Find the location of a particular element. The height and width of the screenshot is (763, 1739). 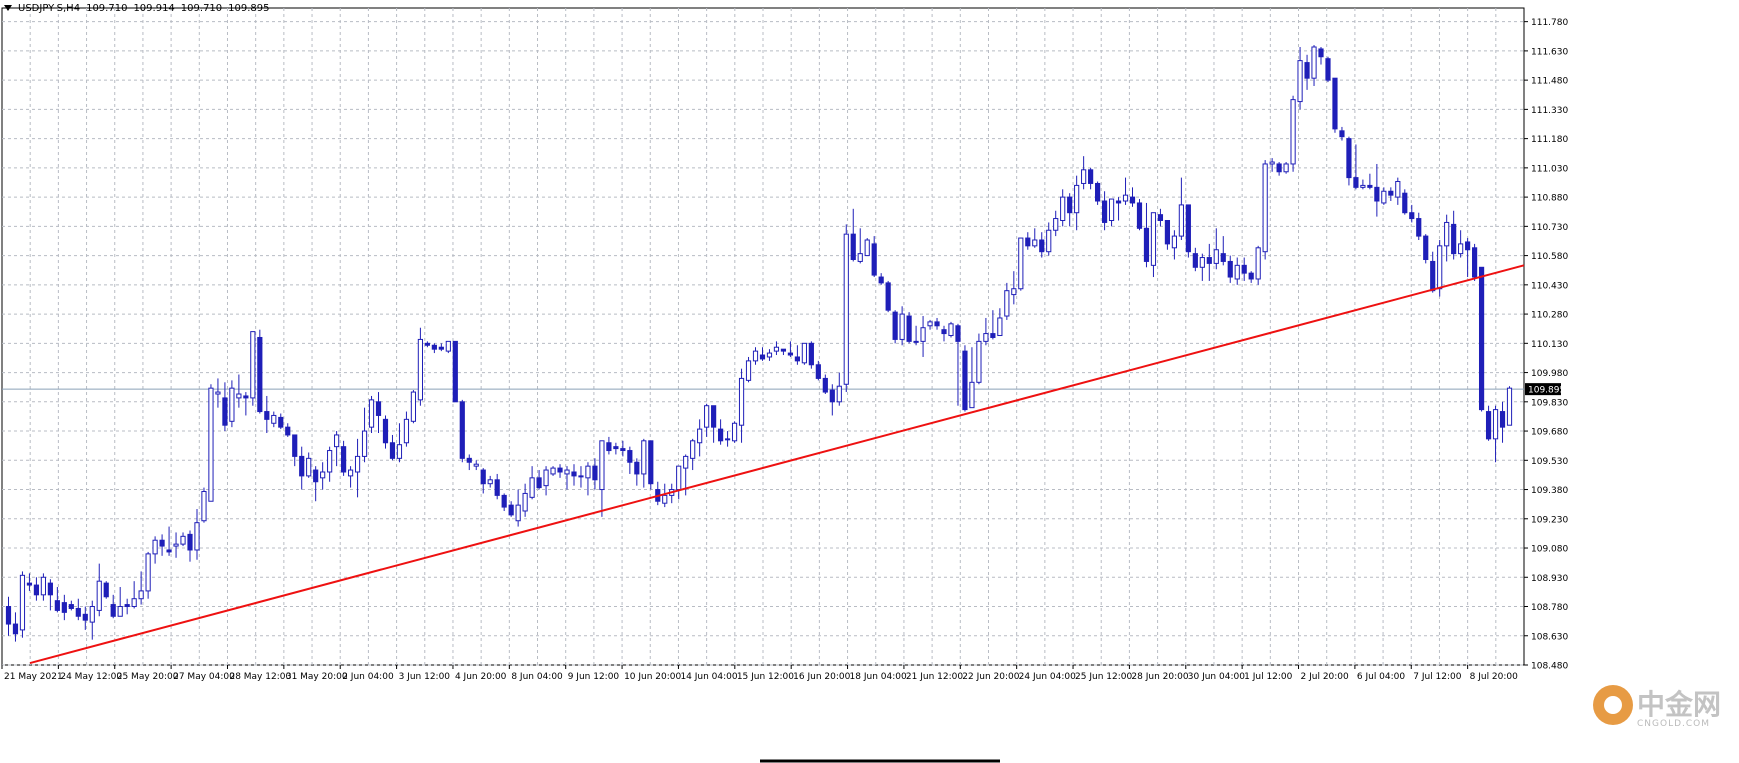

x-tick-label: 28 Jun 20:00 is located at coordinates (1159, 677).